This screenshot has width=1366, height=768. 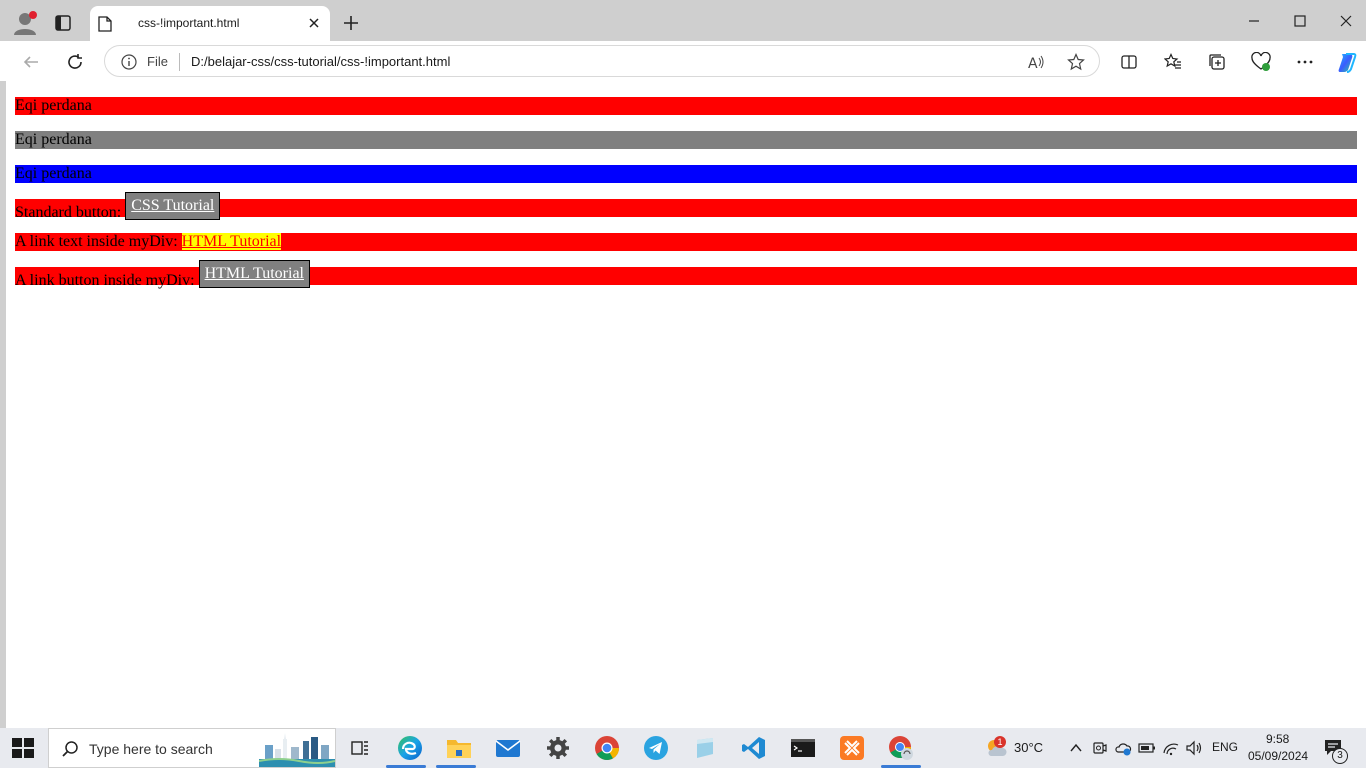 What do you see at coordinates (70, 749) in the screenshot?
I see `search-icon` at bounding box center [70, 749].